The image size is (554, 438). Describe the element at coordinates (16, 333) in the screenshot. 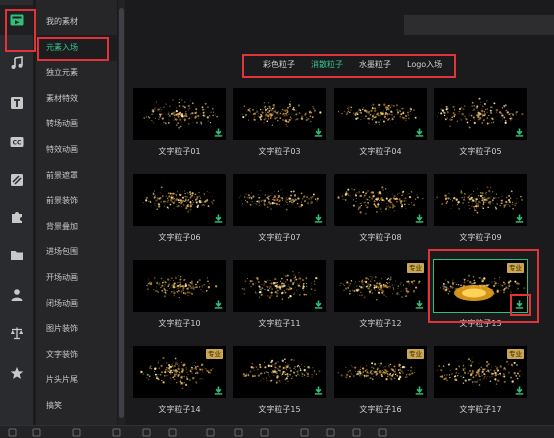

I see `rail-button-balance-scale` at that location.